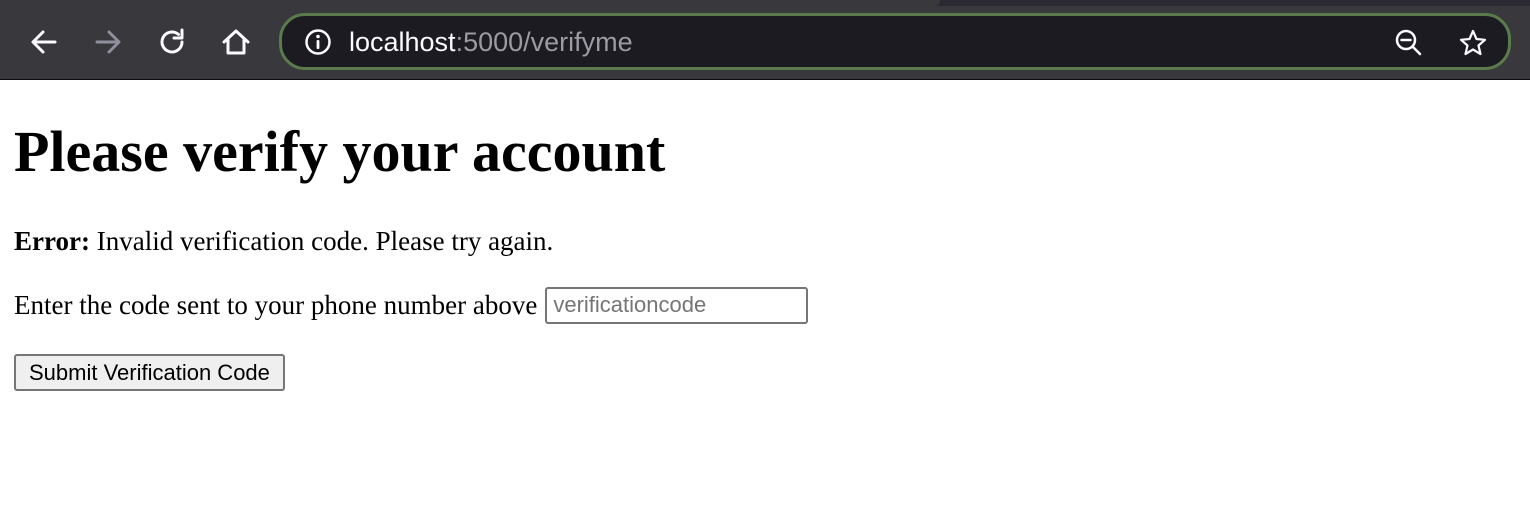 The height and width of the screenshot is (526, 1530). I want to click on zoom-out-icon, so click(1409, 45).